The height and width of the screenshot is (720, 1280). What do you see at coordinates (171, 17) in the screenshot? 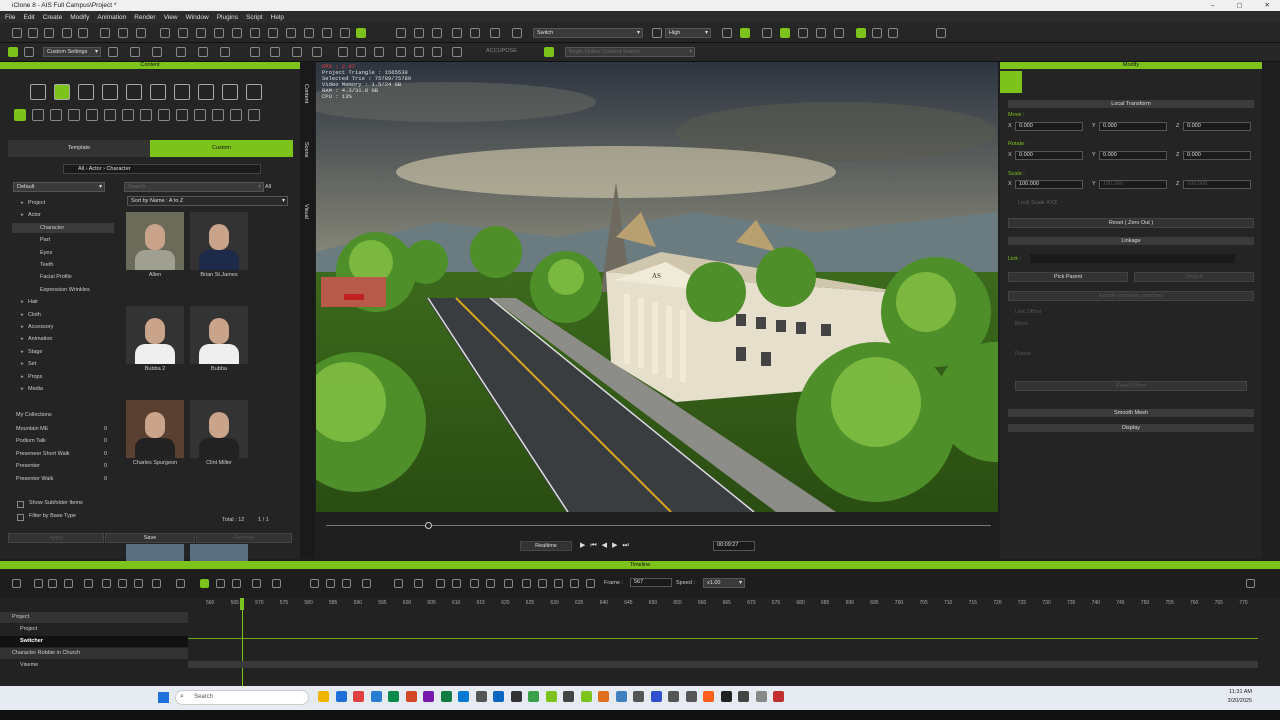
I see `menu-view: View` at bounding box center [171, 17].